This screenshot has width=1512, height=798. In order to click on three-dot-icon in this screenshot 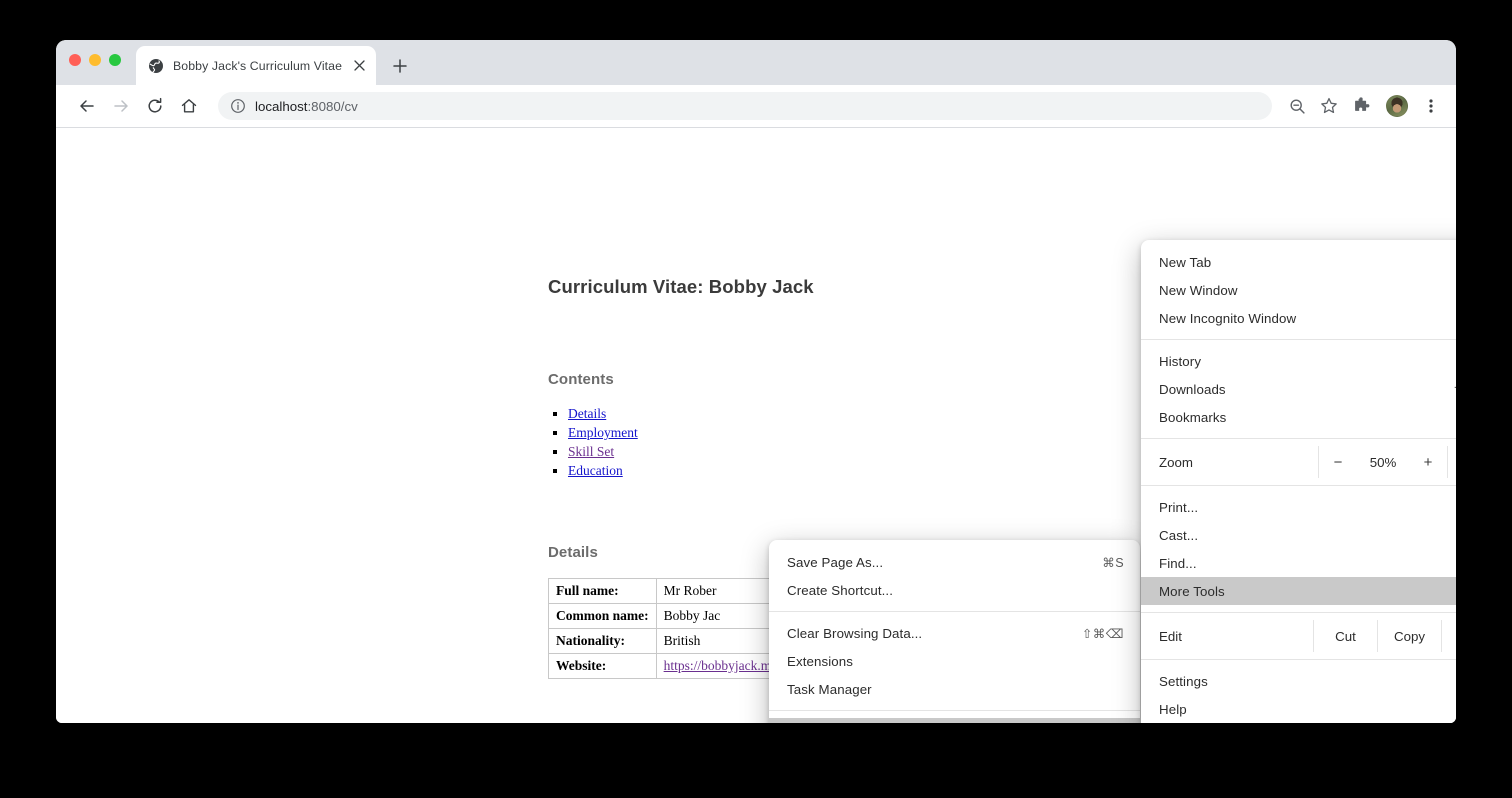, I will do `click(1431, 106)`.